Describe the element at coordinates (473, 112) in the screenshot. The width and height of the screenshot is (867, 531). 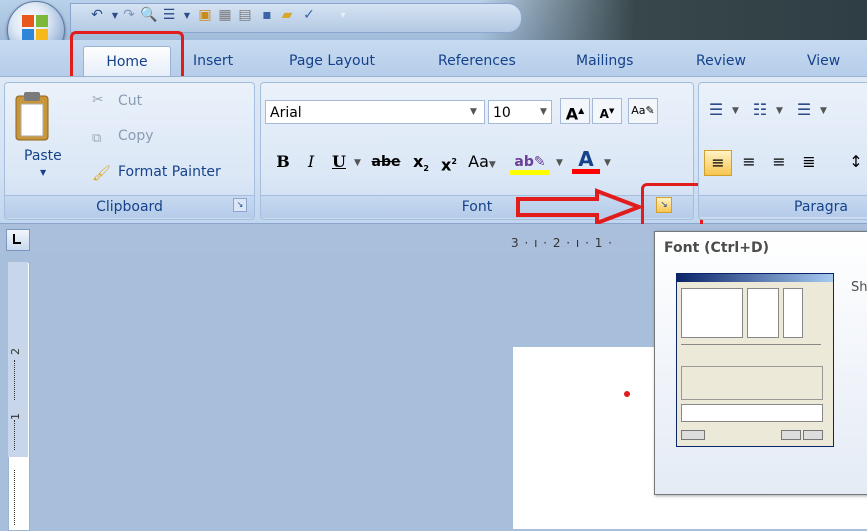
I see `font-name-dropdown-icon: ▼` at that location.